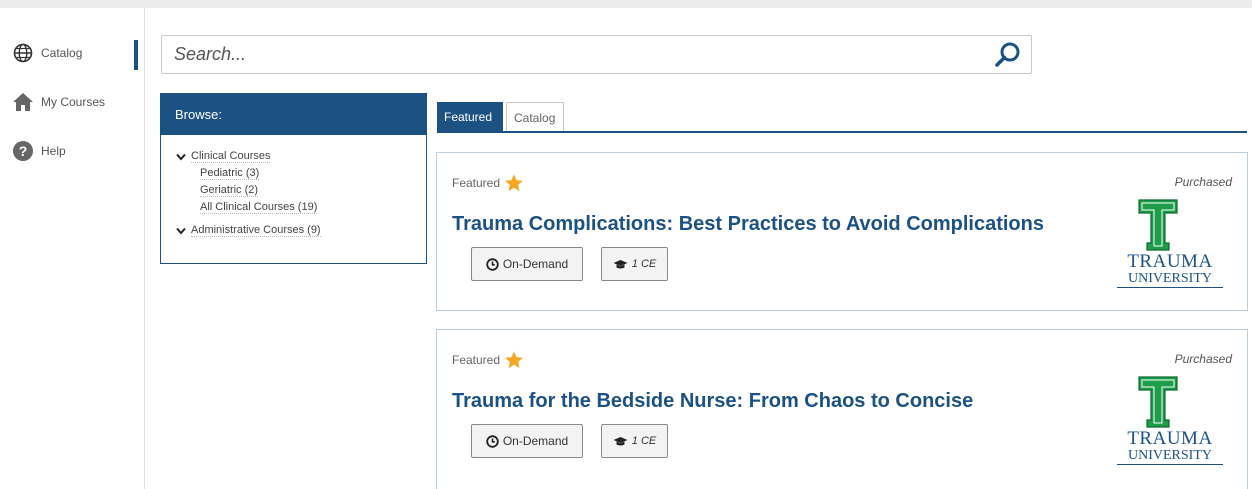 The image size is (1252, 489). What do you see at coordinates (1008, 55) in the screenshot?
I see `search-icon` at bounding box center [1008, 55].